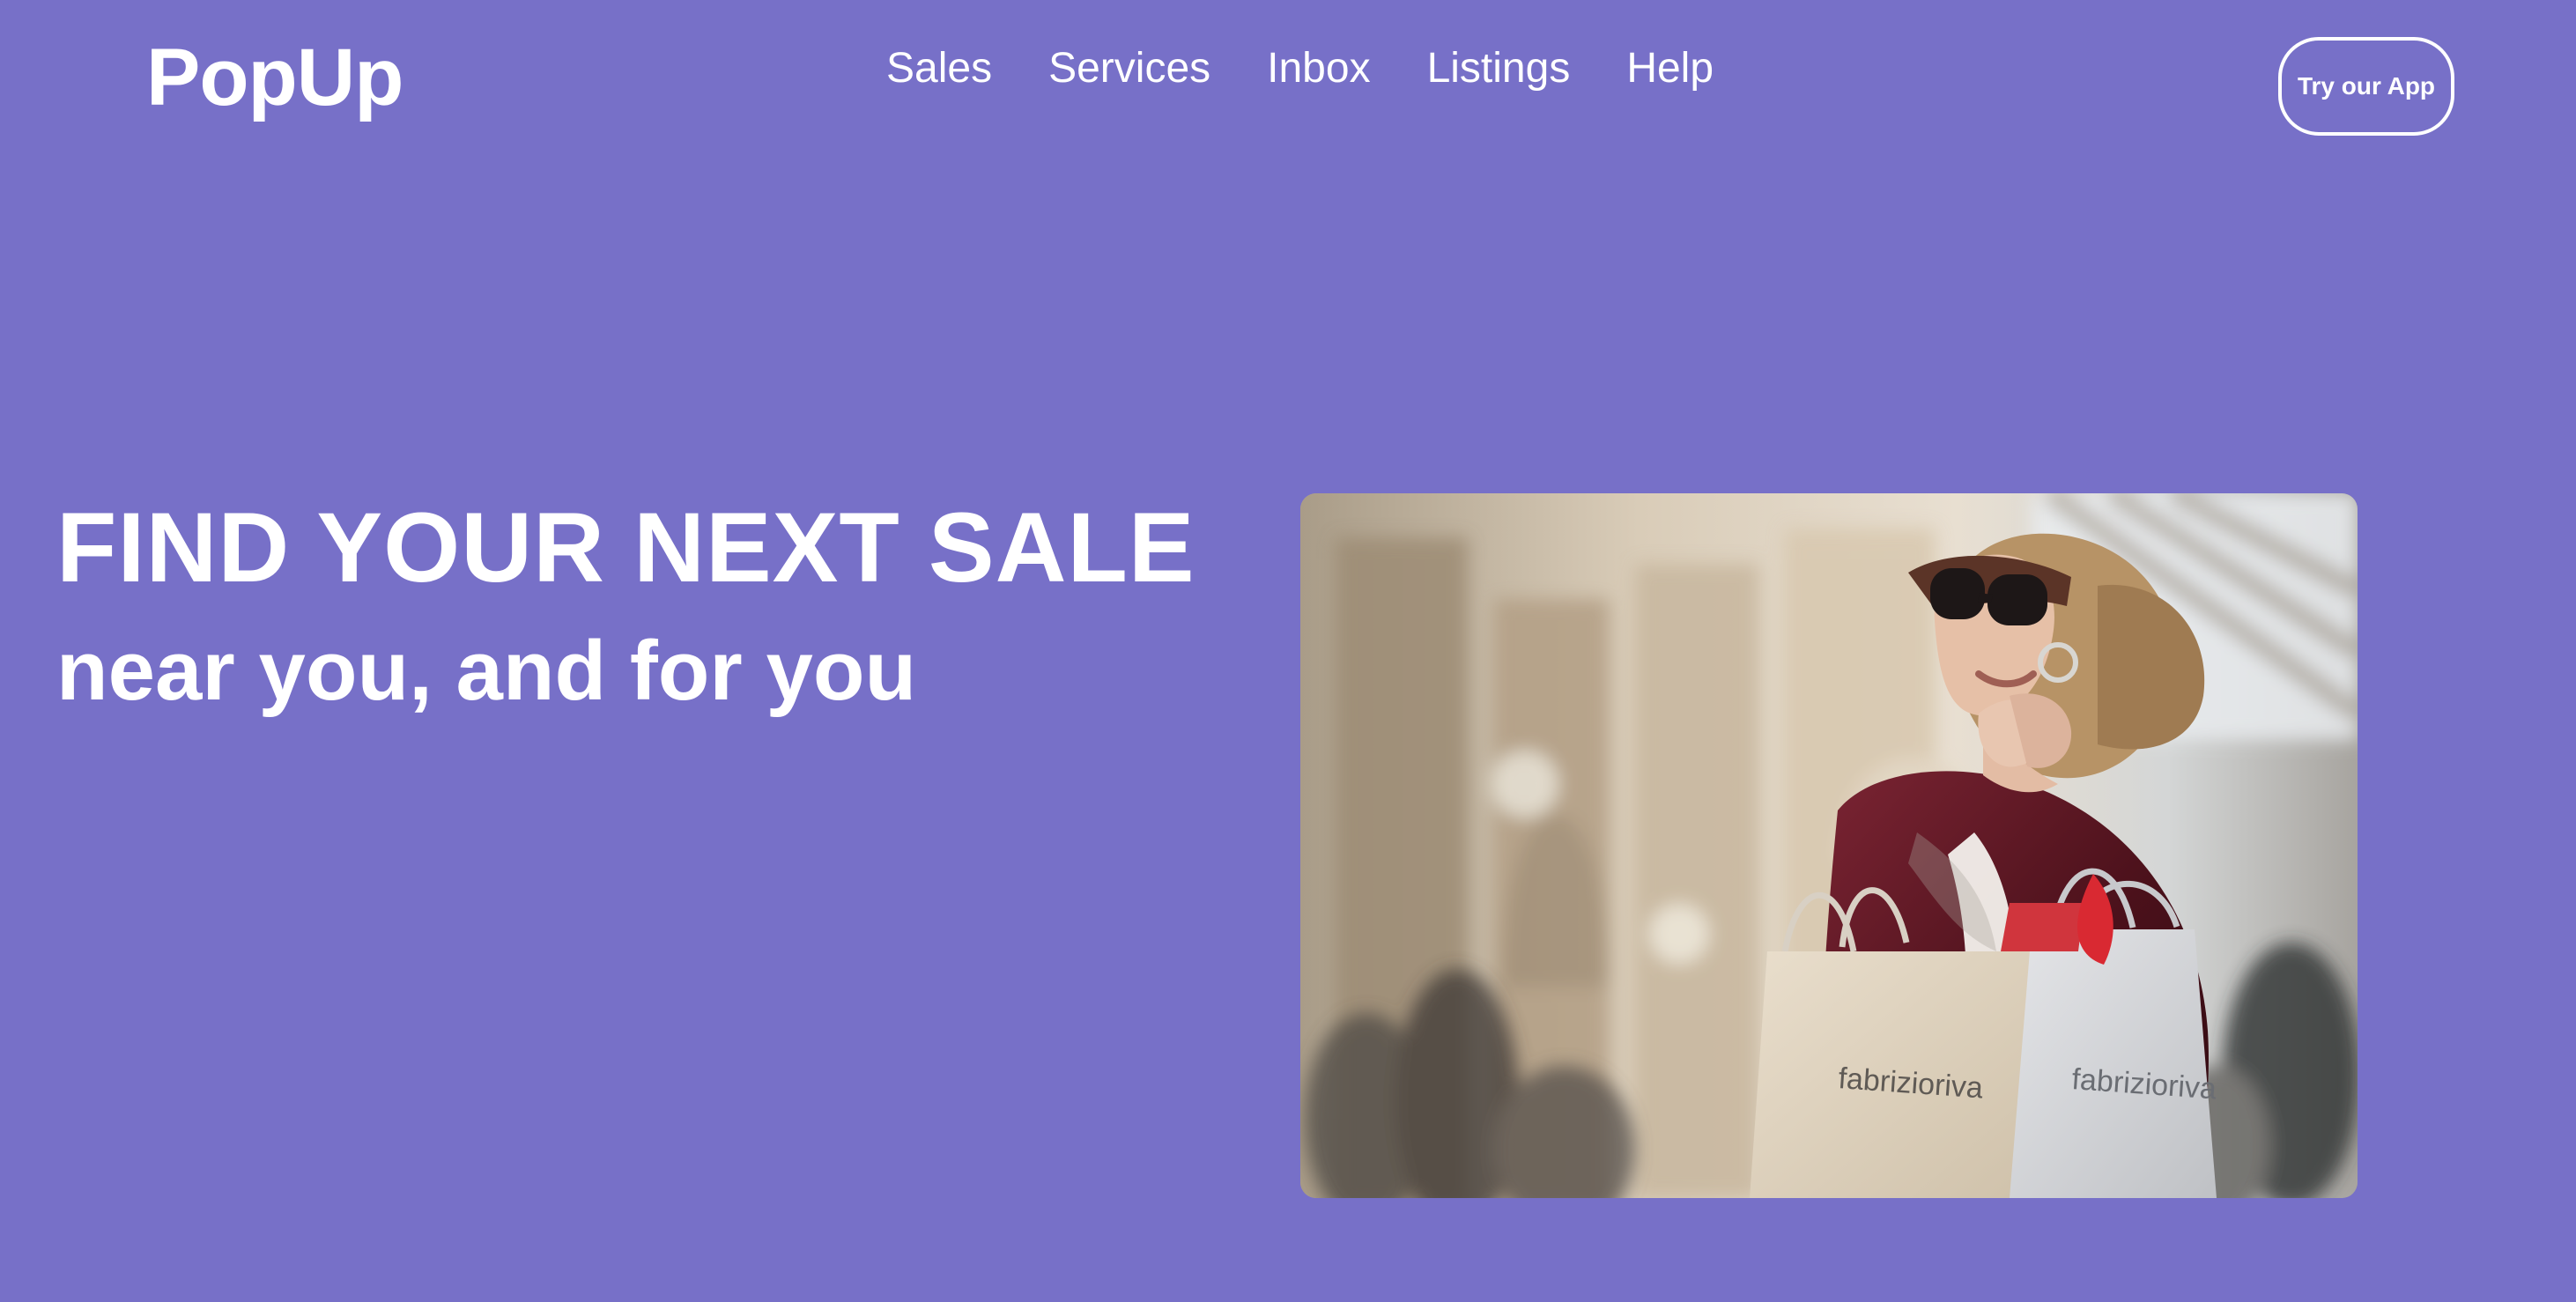  Describe the element at coordinates (1670, 69) in the screenshot. I see `nav-link-help: Help` at that location.